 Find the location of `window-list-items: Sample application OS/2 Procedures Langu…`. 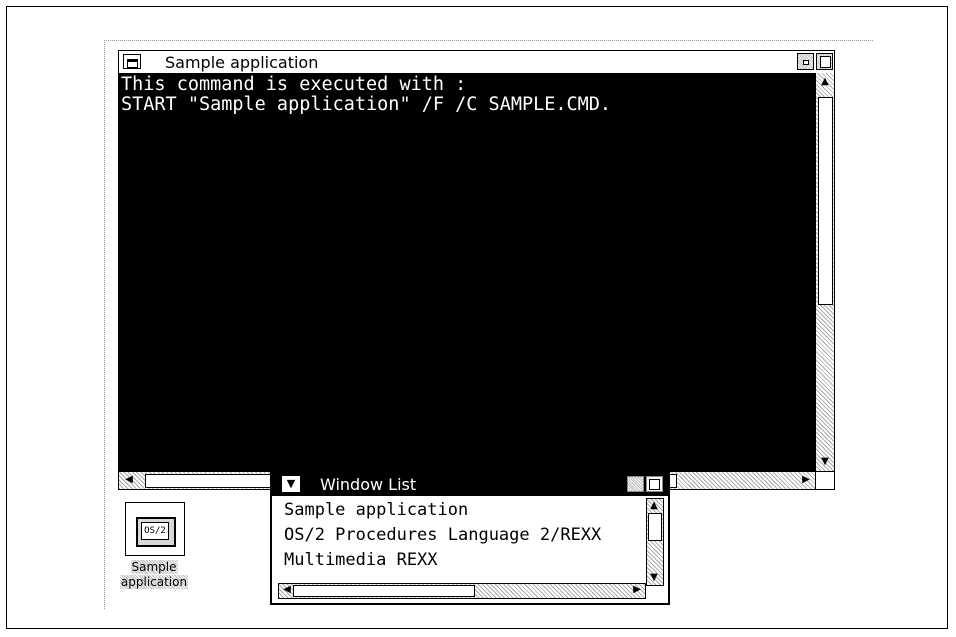

window-list-items: Sample application OS/2 Procedures Langu… is located at coordinates (464, 535).